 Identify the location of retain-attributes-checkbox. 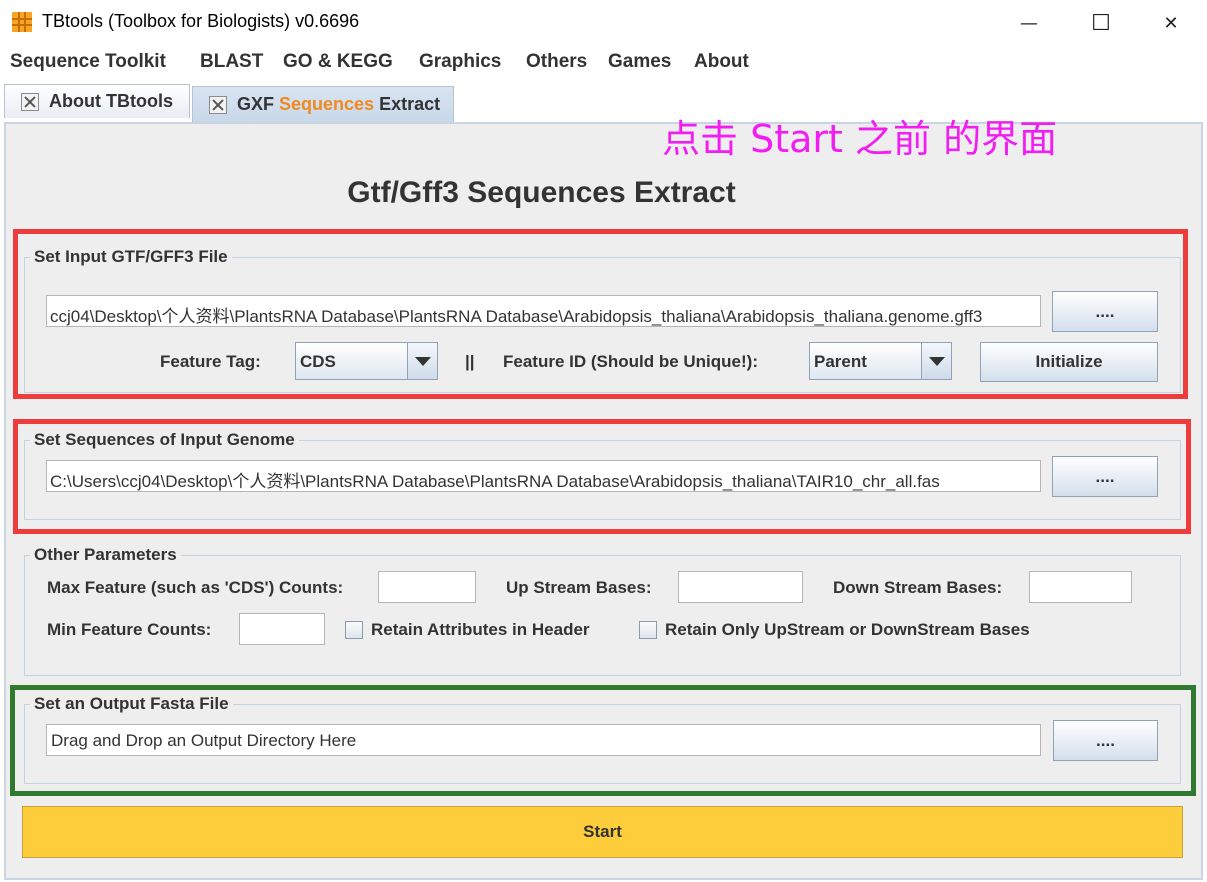
(354, 630).